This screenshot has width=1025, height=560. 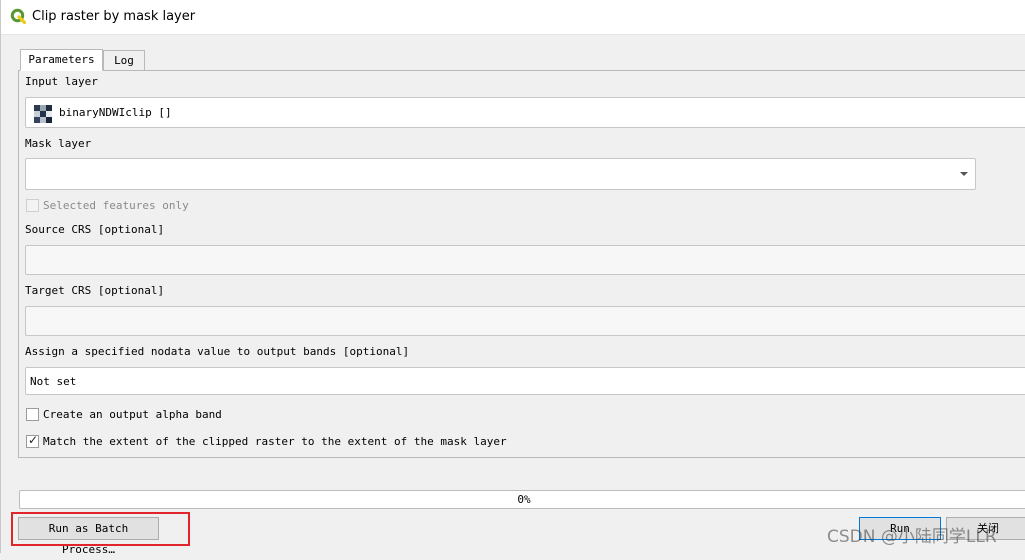 I want to click on qgis-logo-icon, so click(x=18, y=16).